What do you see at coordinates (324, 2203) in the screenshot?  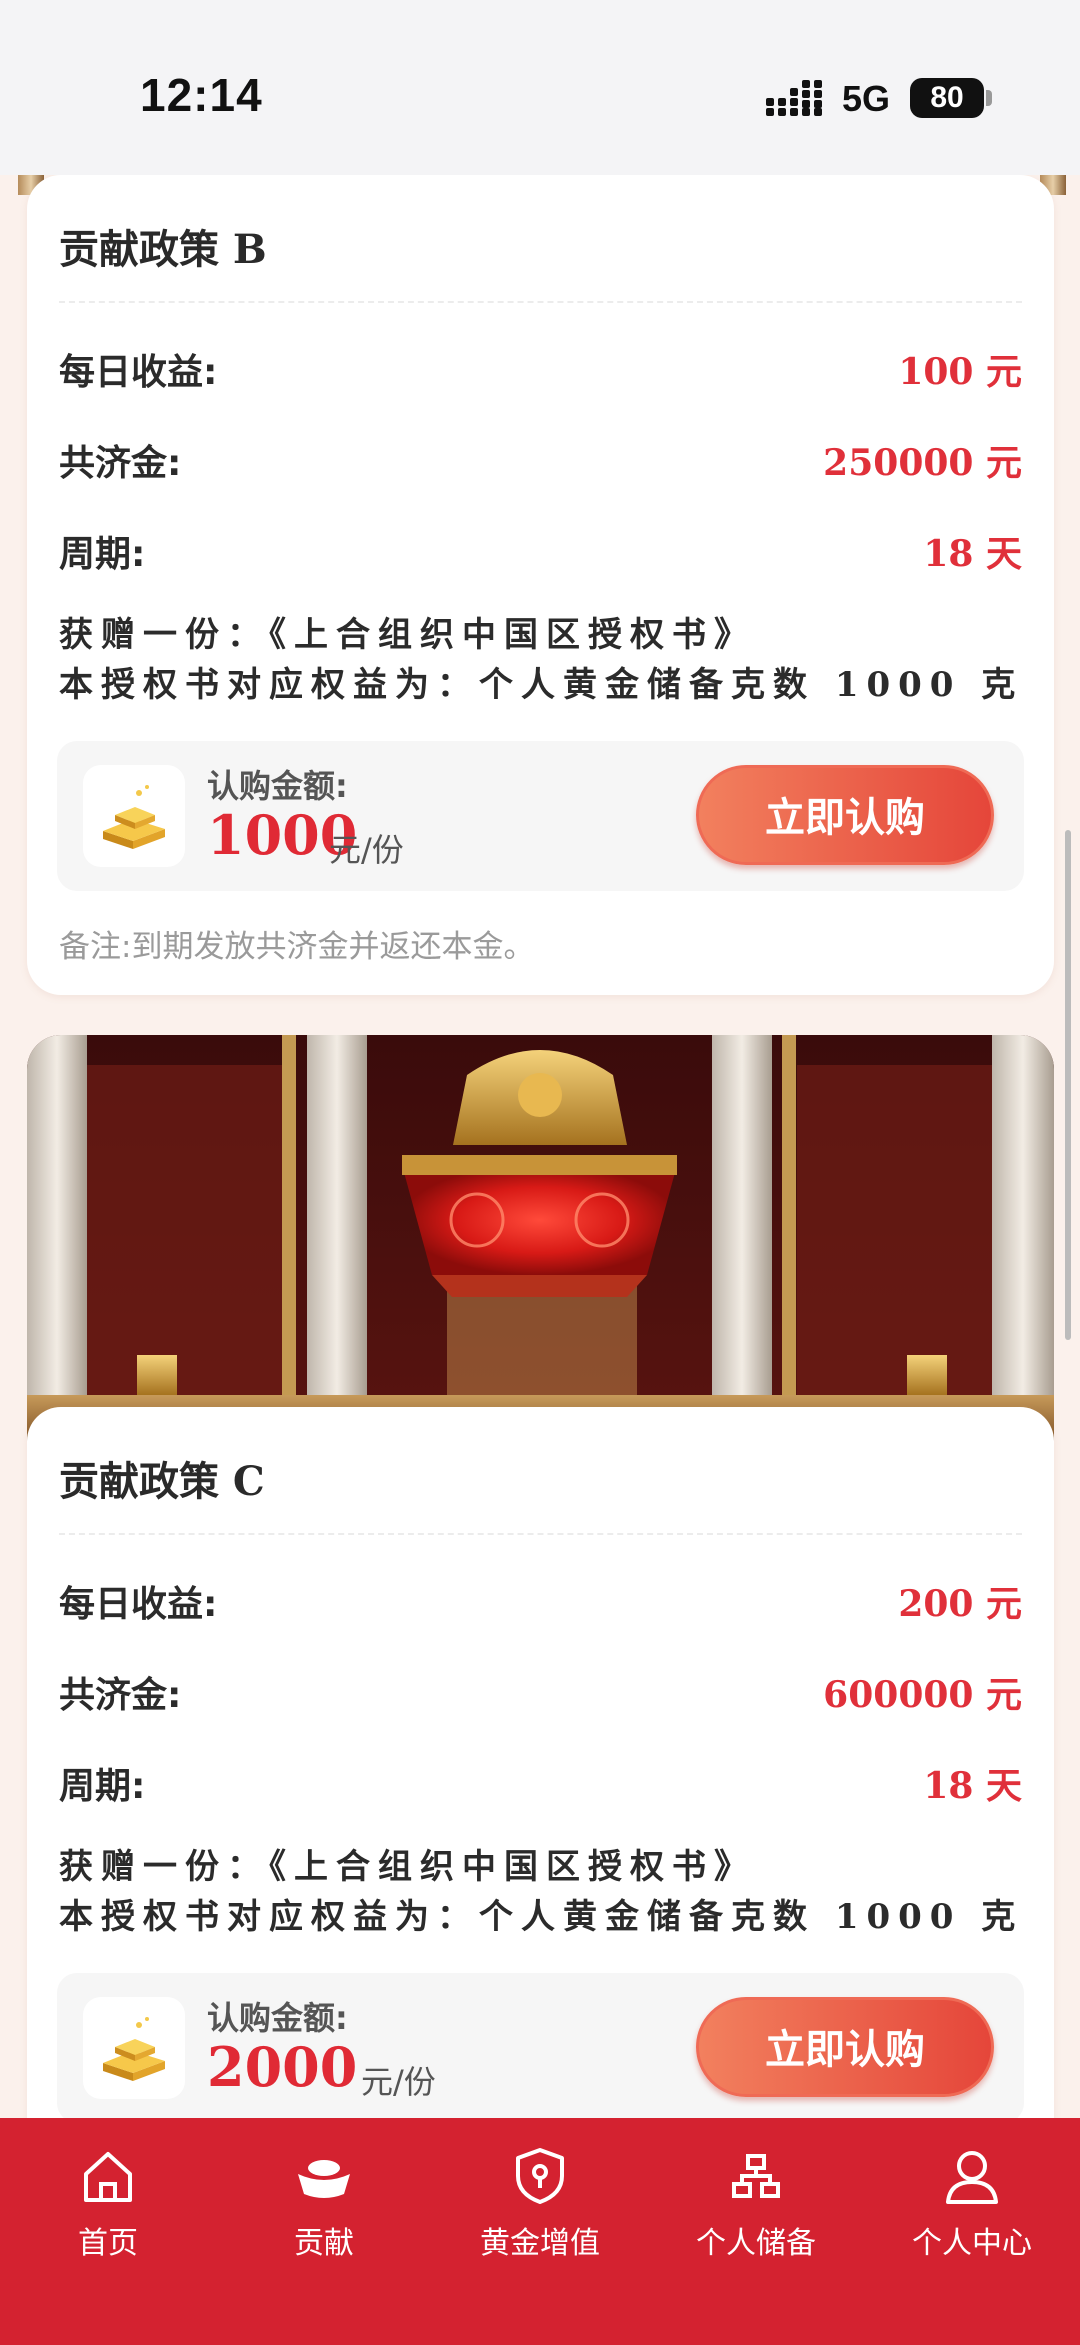 I see `nav-contribute: 贡献` at bounding box center [324, 2203].